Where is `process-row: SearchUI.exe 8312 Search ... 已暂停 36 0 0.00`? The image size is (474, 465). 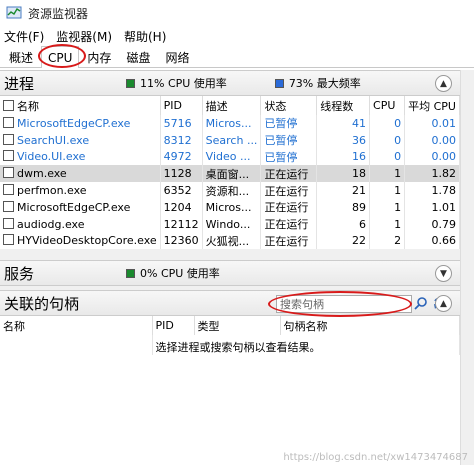 process-row: SearchUI.exe 8312 Search ... 已暂停 36 0 0.00 is located at coordinates (230, 140).